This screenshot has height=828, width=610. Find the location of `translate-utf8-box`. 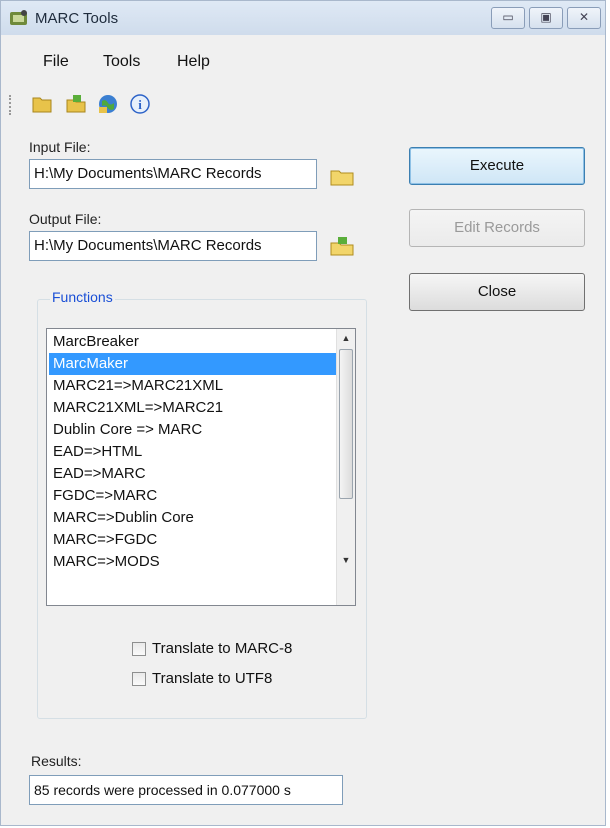

translate-utf8-box is located at coordinates (139, 679).